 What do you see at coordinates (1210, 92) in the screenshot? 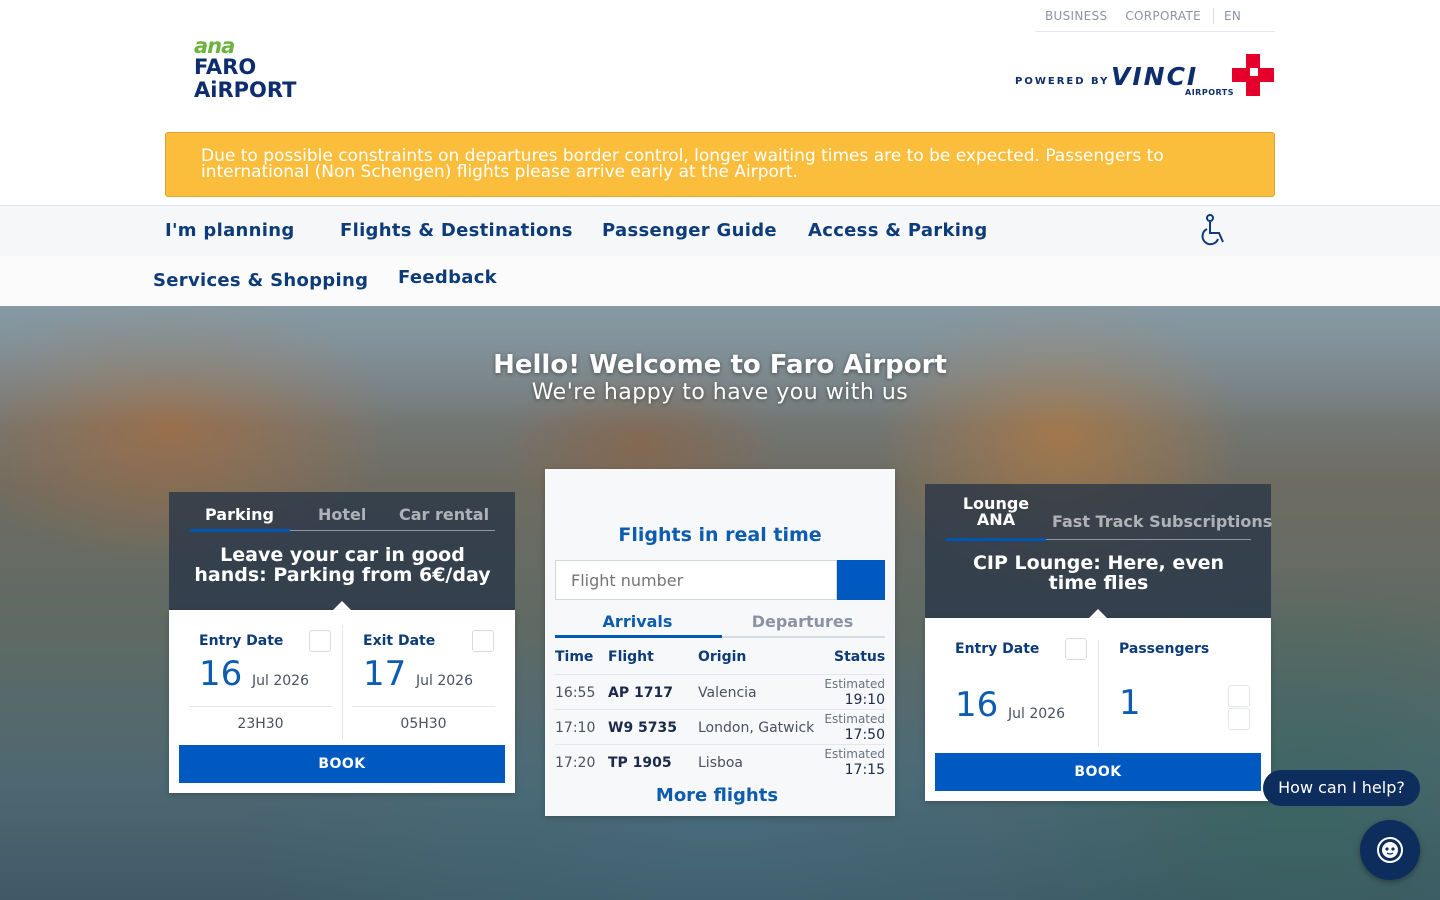
I see `airports-wordmark: AIRPORTS` at bounding box center [1210, 92].